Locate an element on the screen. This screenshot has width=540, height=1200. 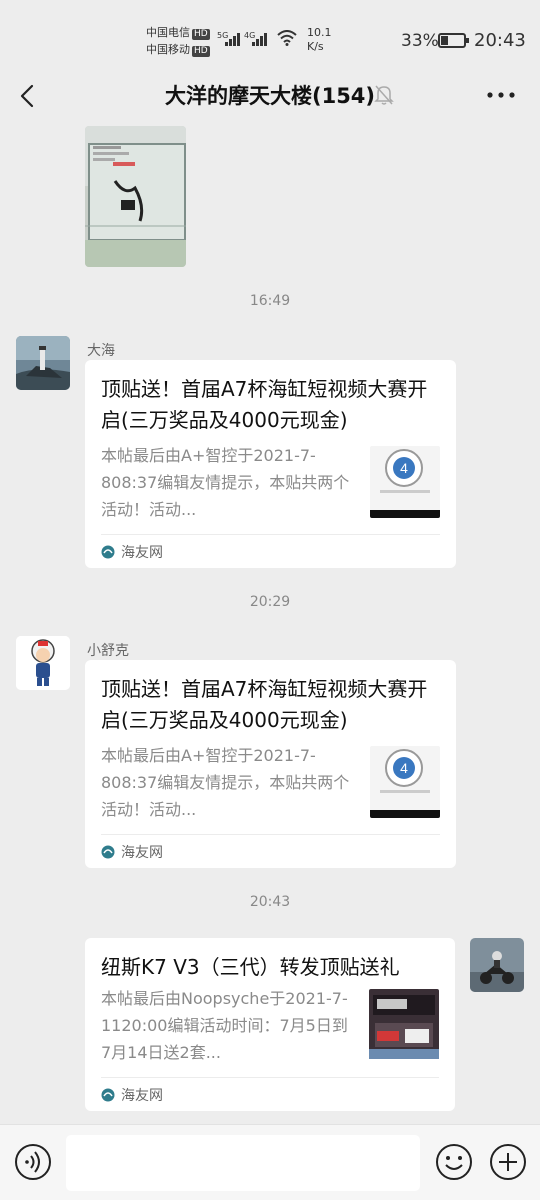
chat-title: 大洋的摩天大楼(154) is located at coordinates (270, 96).